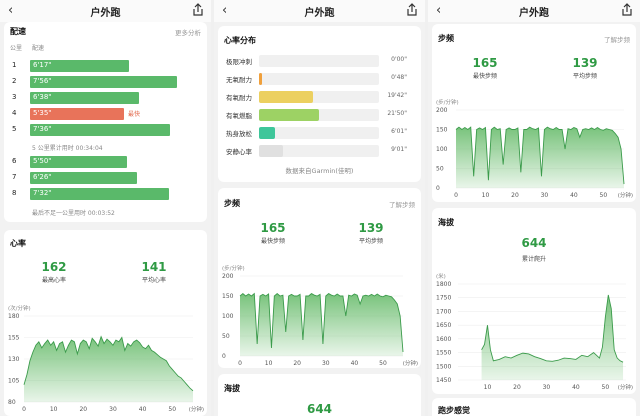  I want to click on zone-time: 21'50", so click(397, 113).